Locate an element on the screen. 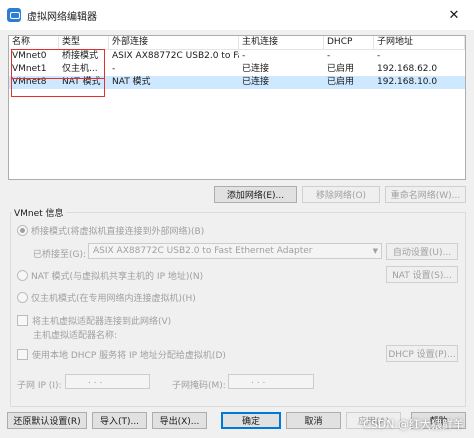 The height and width of the screenshot is (438, 474). chevron-down-icon: ▼ is located at coordinates (375, 251).